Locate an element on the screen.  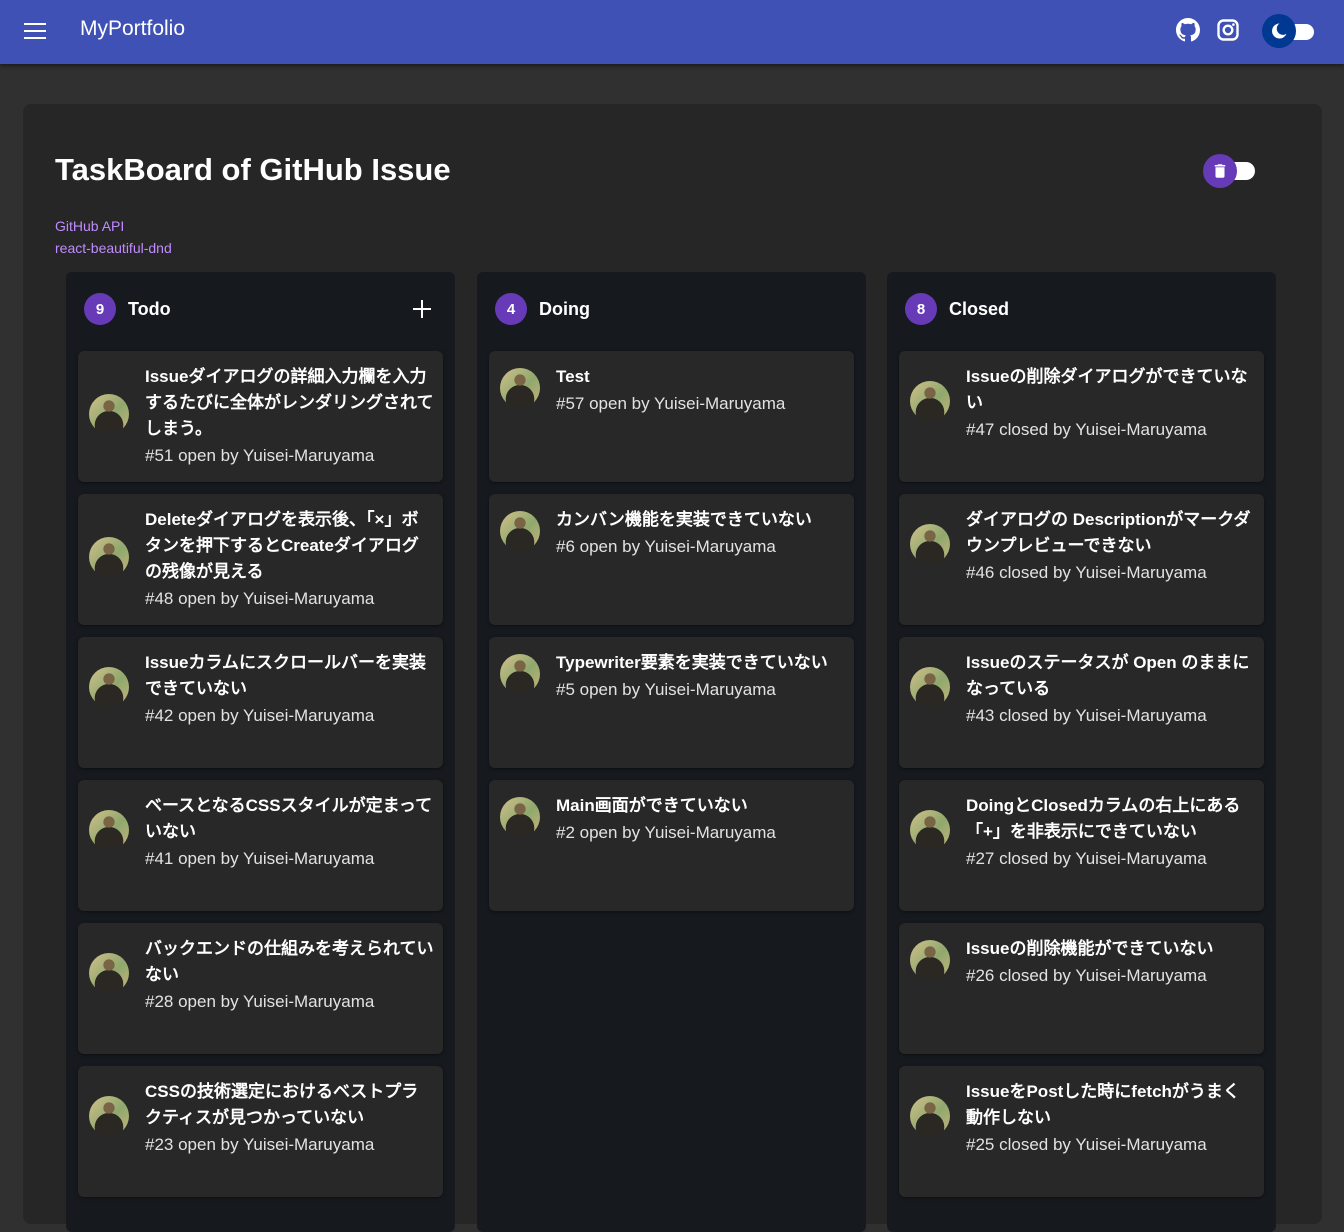
app-title: MyPortfolio is located at coordinates (132, 29).